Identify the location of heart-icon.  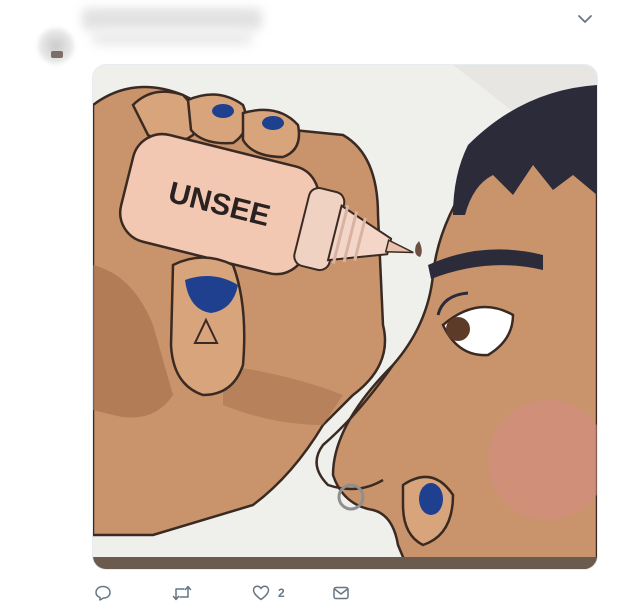
(261, 593).